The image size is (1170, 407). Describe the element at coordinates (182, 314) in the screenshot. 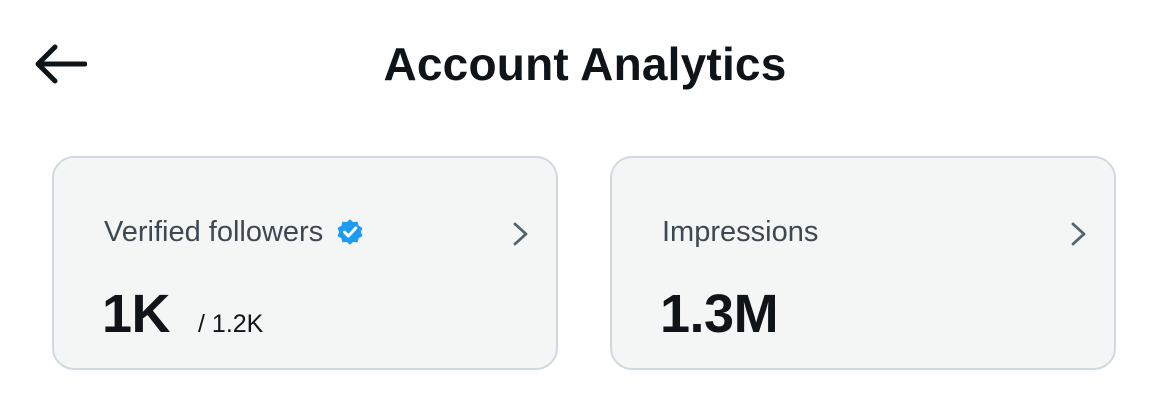

I see `card-value-row: 1K / 1.2K` at that location.